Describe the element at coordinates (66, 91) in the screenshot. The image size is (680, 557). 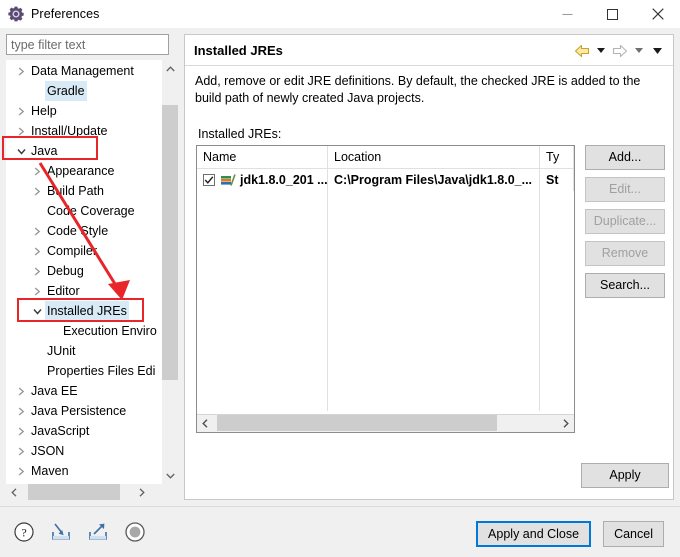
I see `sidebar-item-label: Gradle` at that location.